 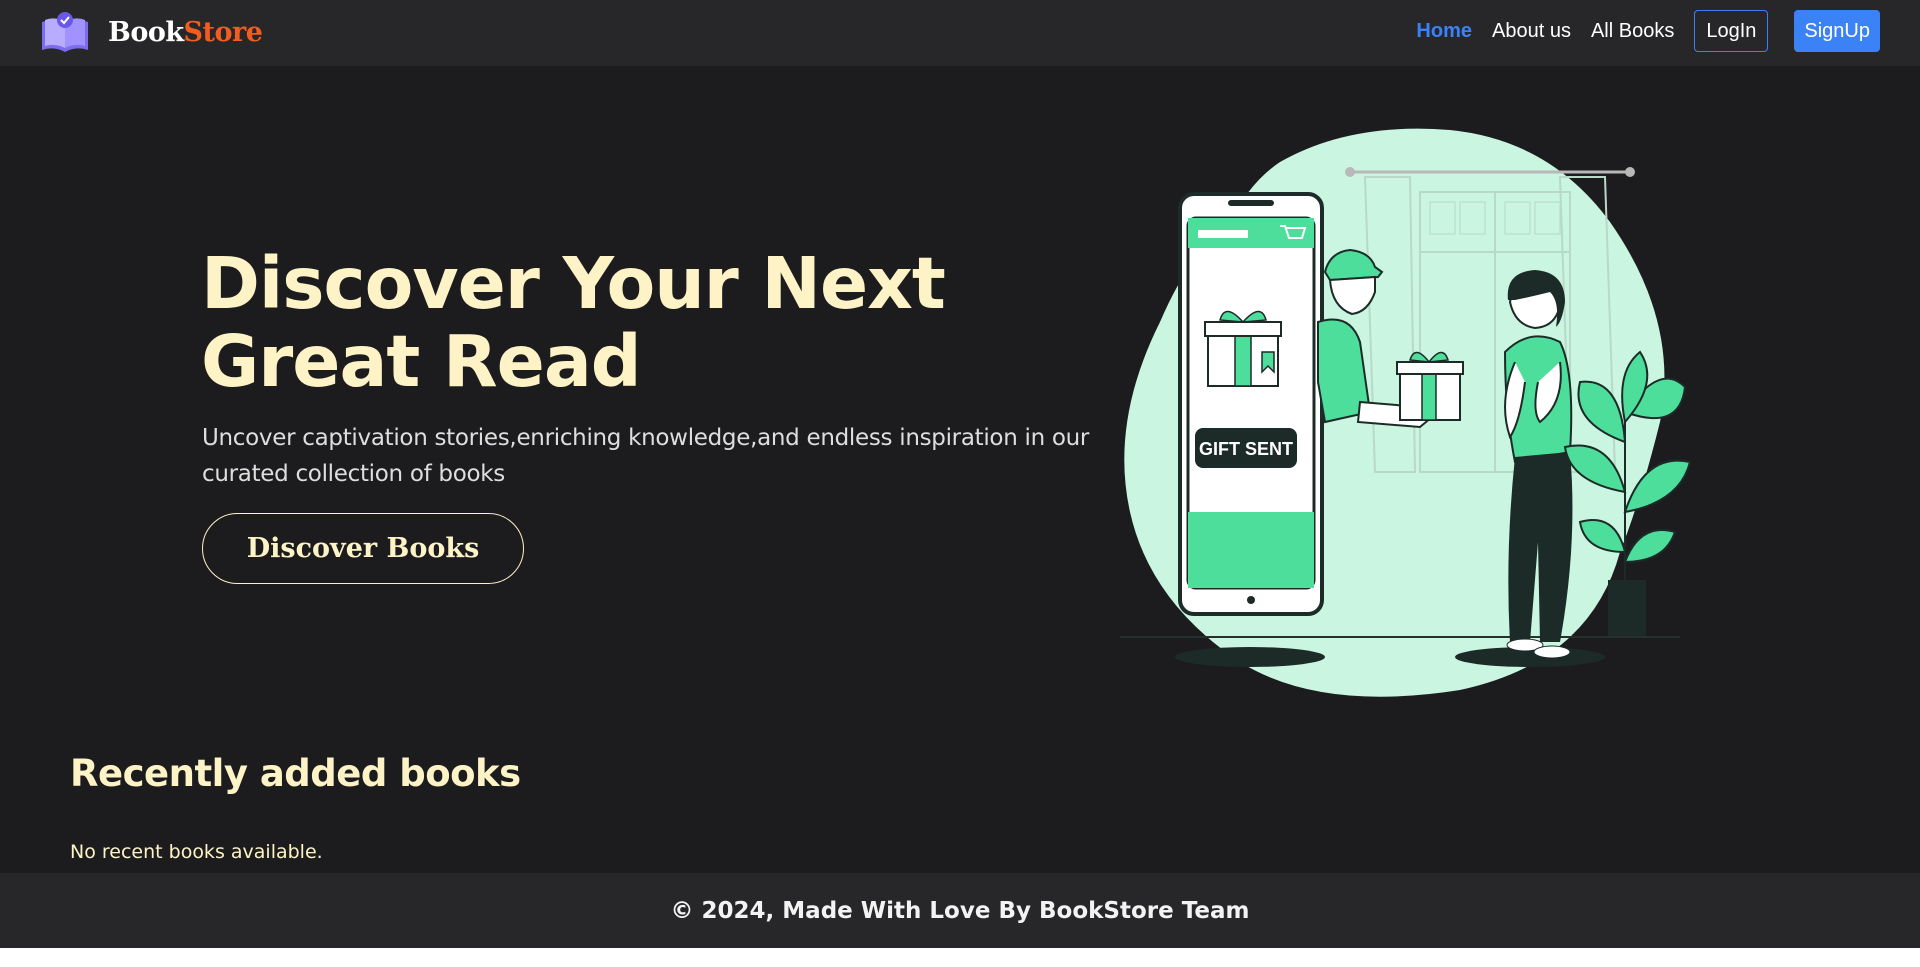 I want to click on signup-button: SignUp, so click(x=1837, y=31).